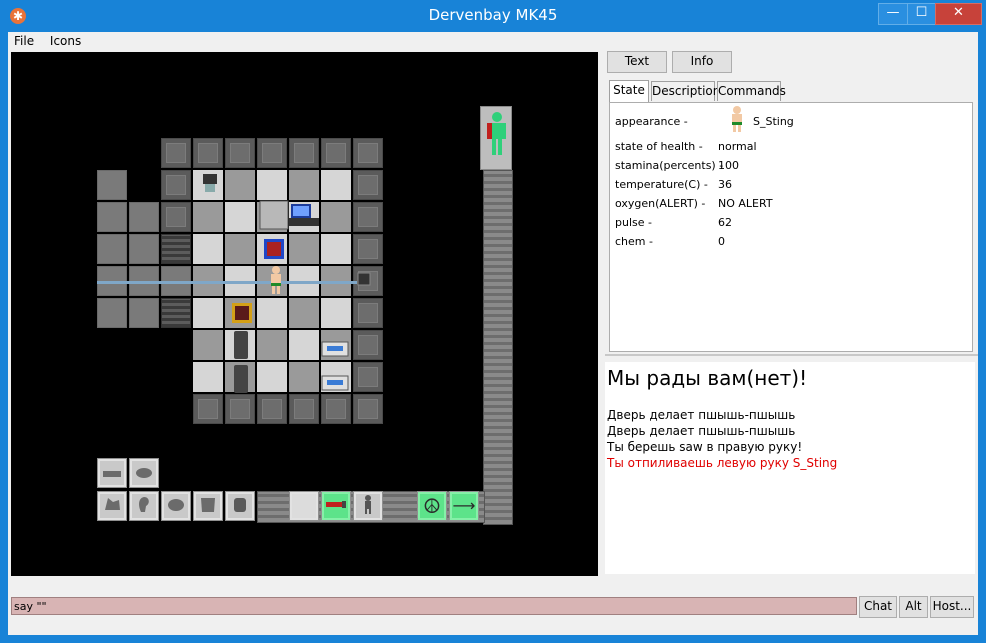 Image resolution: width=986 pixels, height=643 pixels. I want to click on temperature-value: 36, so click(725, 184).